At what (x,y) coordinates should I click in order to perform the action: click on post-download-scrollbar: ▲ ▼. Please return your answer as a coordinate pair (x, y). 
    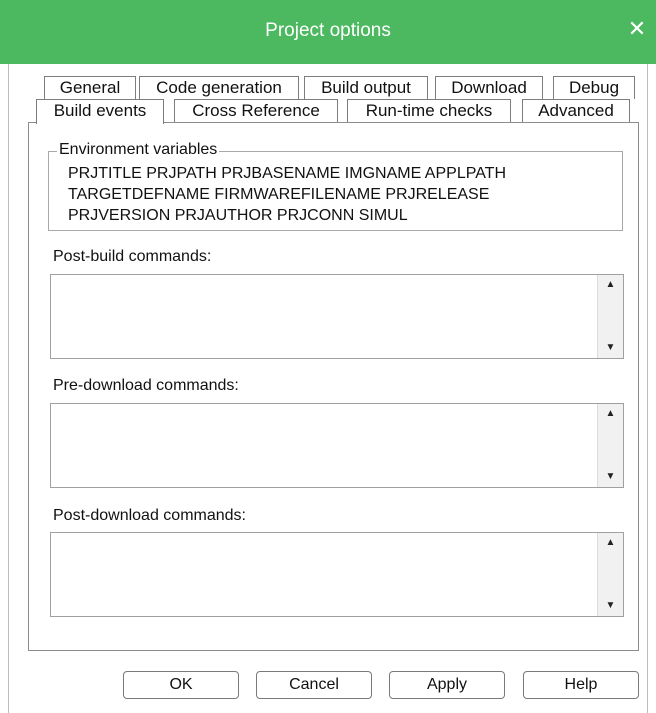
    Looking at the image, I should click on (610, 574).